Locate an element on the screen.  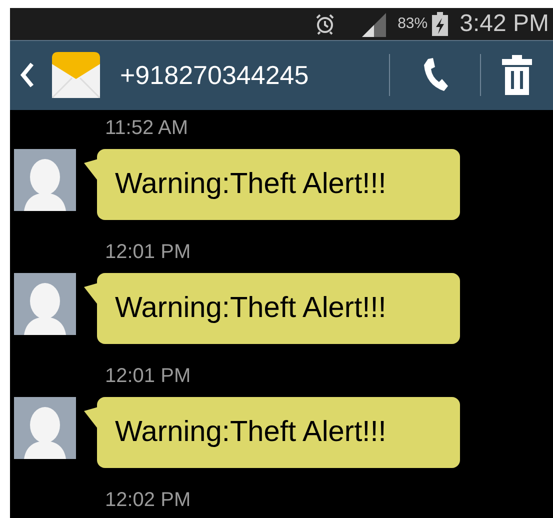
battery-charging-icon is located at coordinates (440, 24).